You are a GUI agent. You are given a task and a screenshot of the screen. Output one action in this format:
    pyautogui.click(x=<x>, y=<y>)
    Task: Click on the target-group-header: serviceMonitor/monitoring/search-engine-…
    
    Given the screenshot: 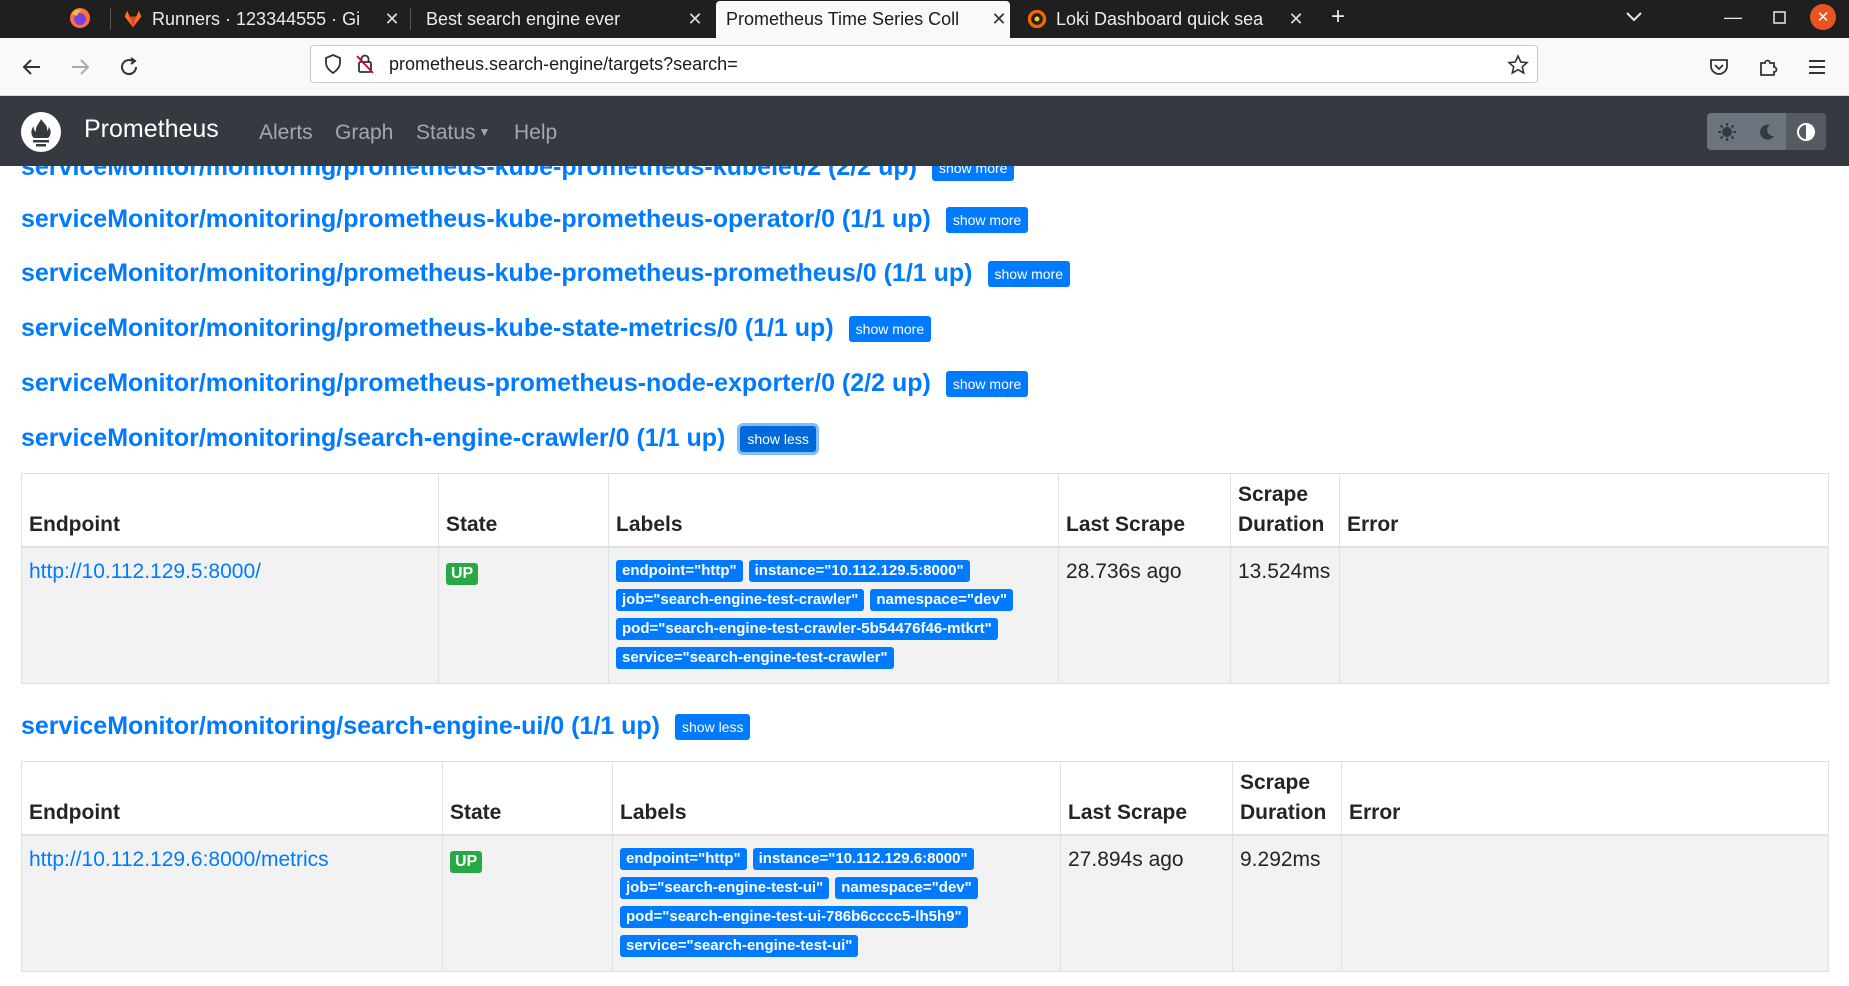 What is the action you would take?
    pyautogui.click(x=386, y=726)
    